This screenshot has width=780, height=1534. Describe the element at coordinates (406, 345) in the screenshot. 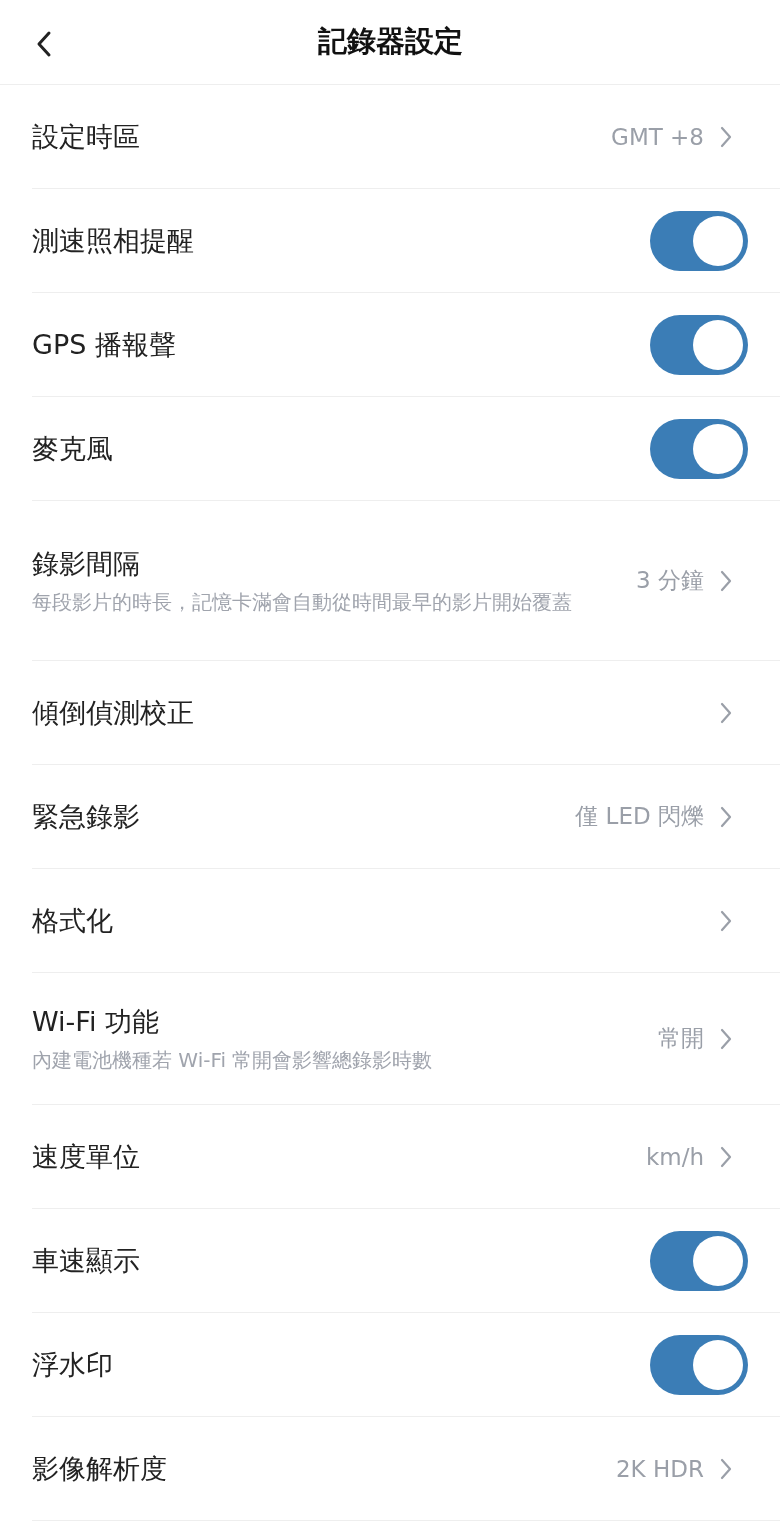

I see `settings-row: GPS 播報聲` at that location.